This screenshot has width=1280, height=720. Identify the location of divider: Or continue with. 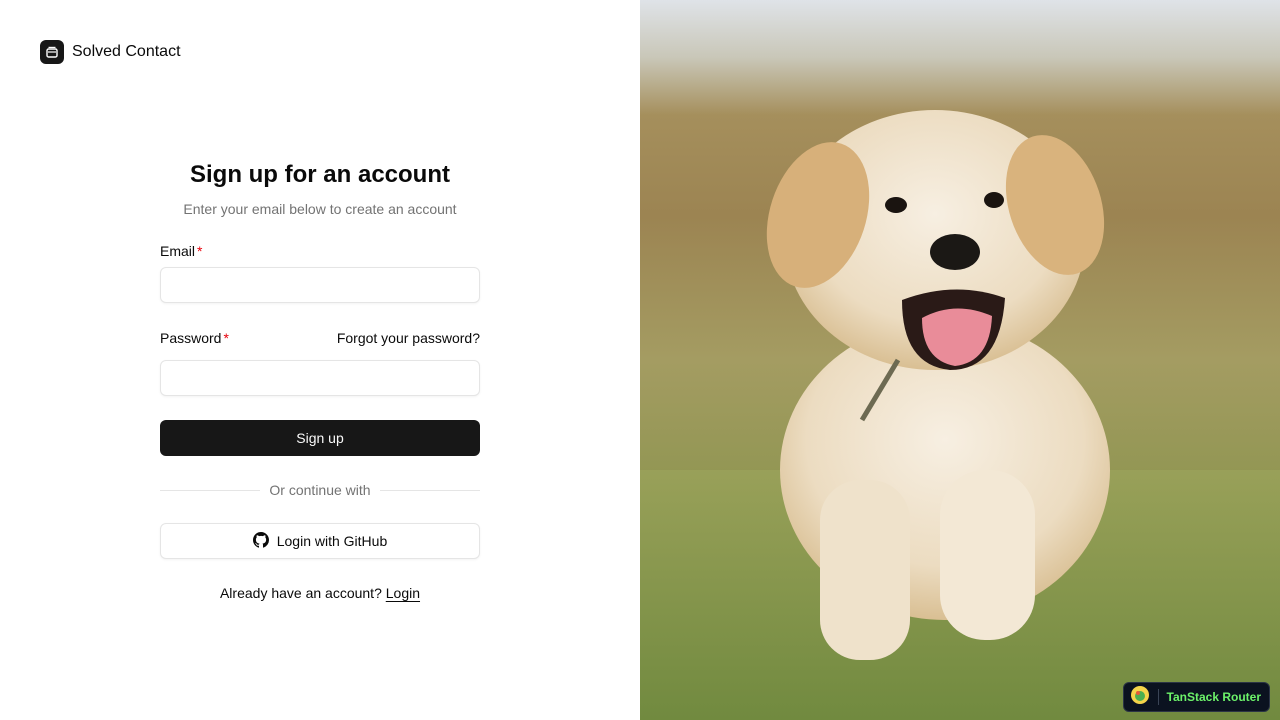
(320, 490).